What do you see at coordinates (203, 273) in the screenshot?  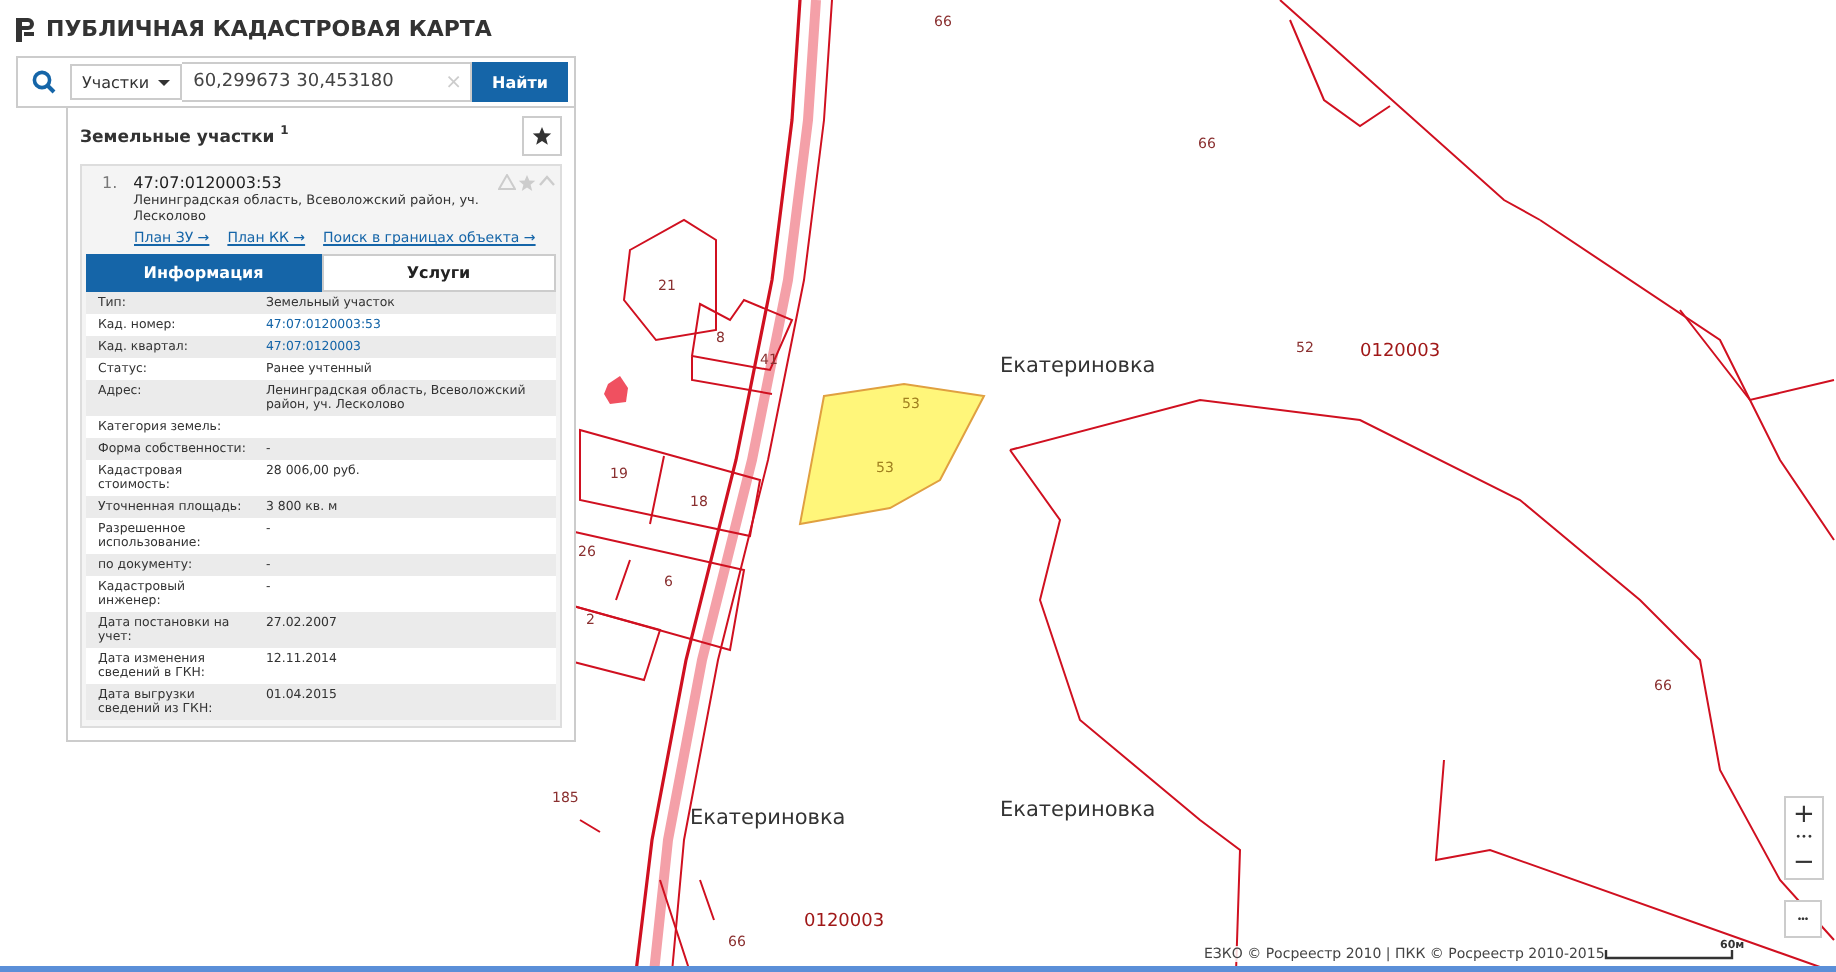 I see `tab: Информация` at bounding box center [203, 273].